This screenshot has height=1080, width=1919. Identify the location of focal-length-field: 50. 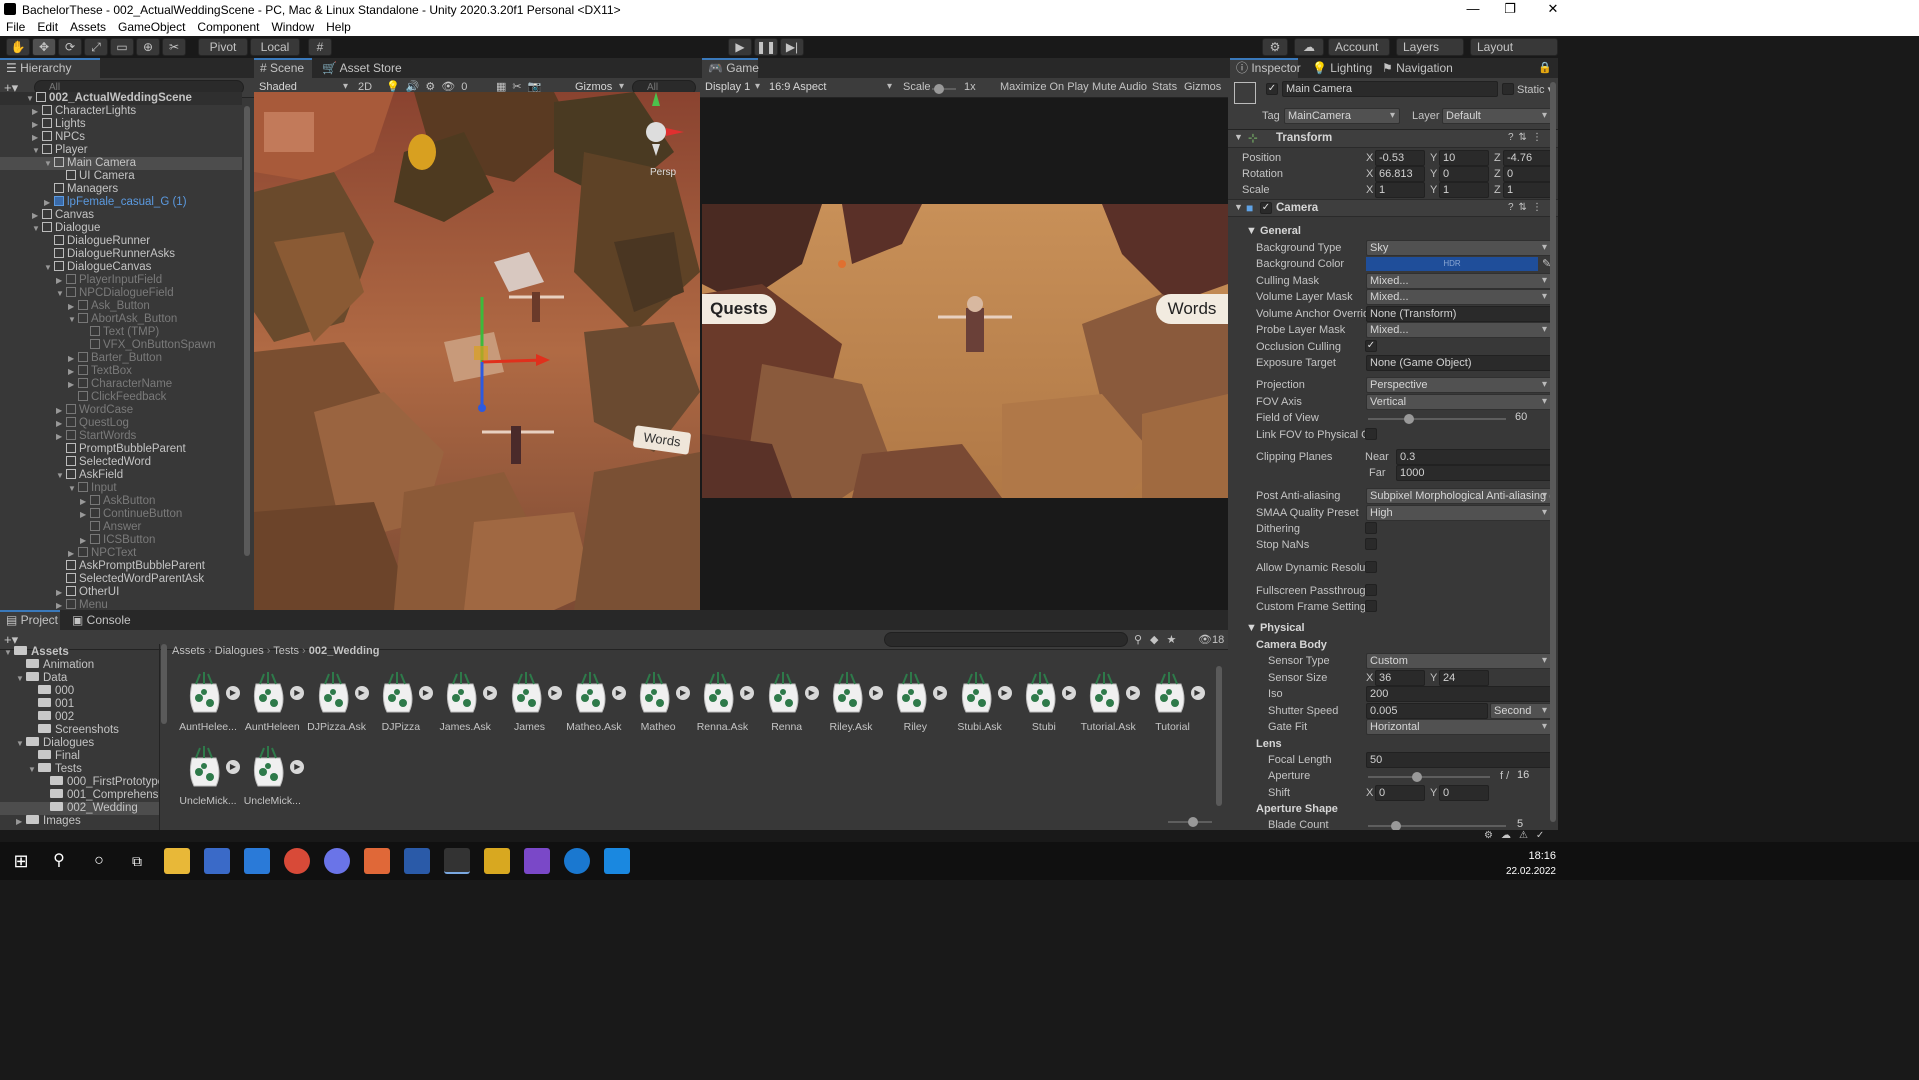
(1459, 760).